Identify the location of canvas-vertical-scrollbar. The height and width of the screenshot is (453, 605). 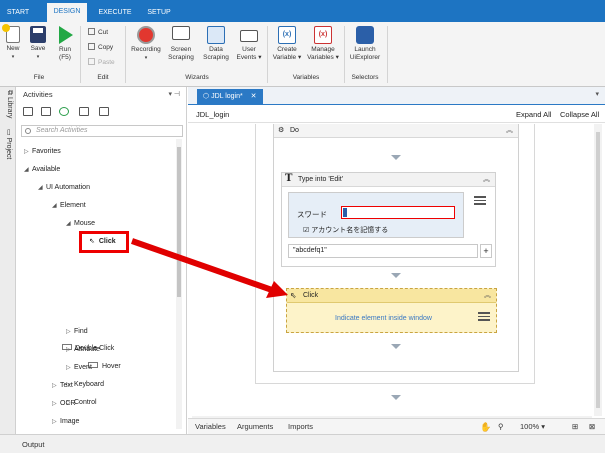
(598, 270).